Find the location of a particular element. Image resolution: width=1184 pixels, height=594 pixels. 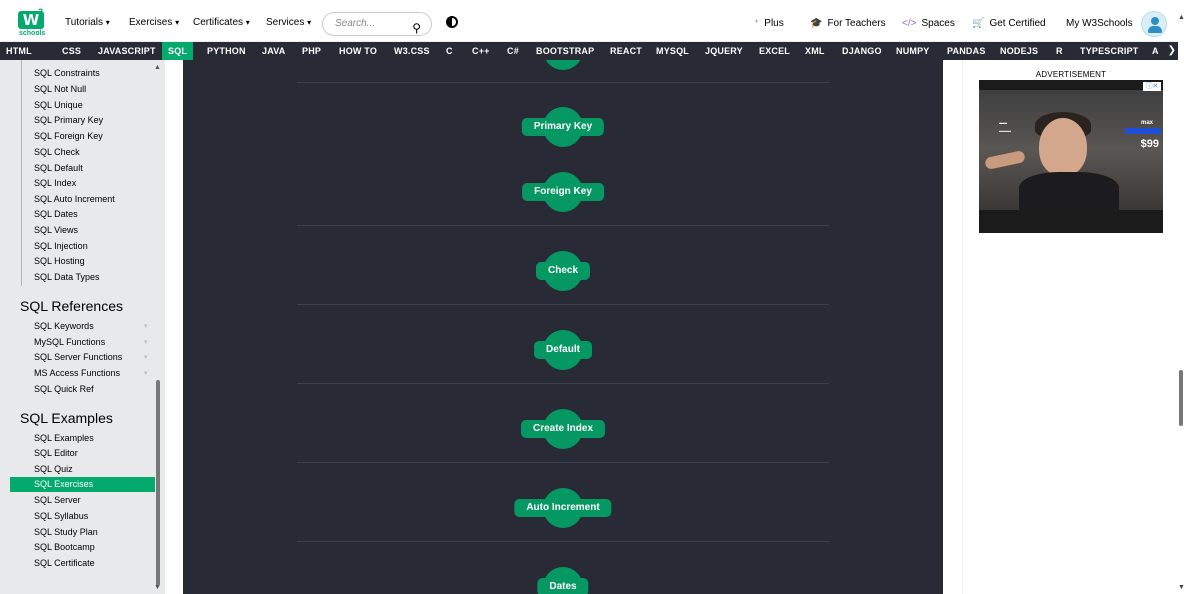

exercise-node-dates: Dates is located at coordinates (563, 586).